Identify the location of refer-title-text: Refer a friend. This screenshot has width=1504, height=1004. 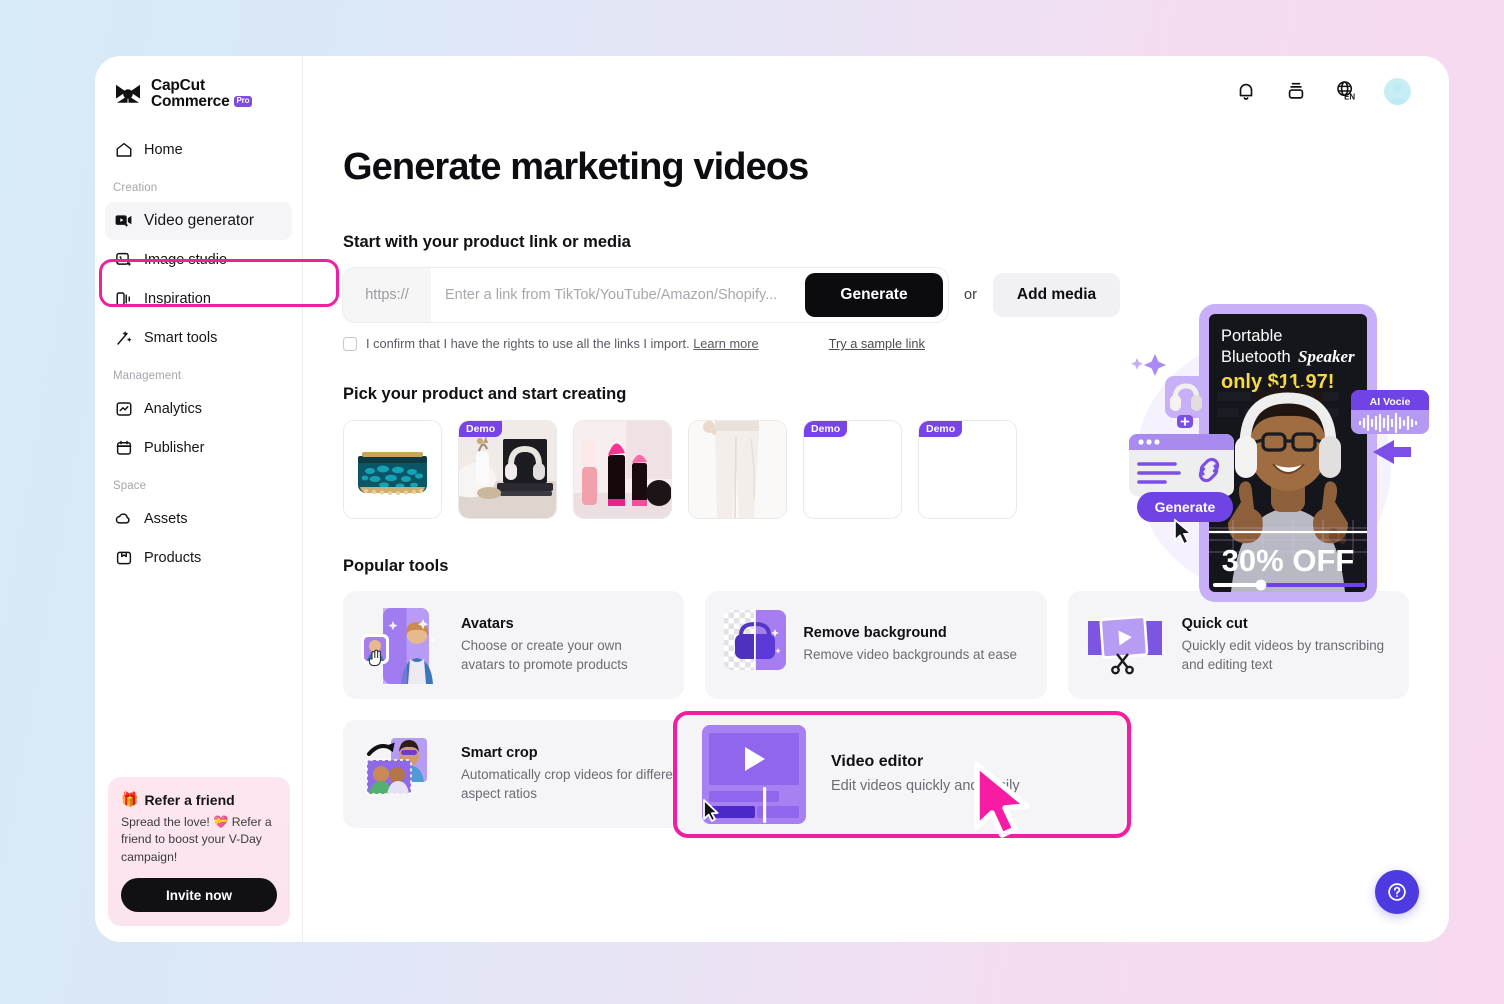
(189, 799).